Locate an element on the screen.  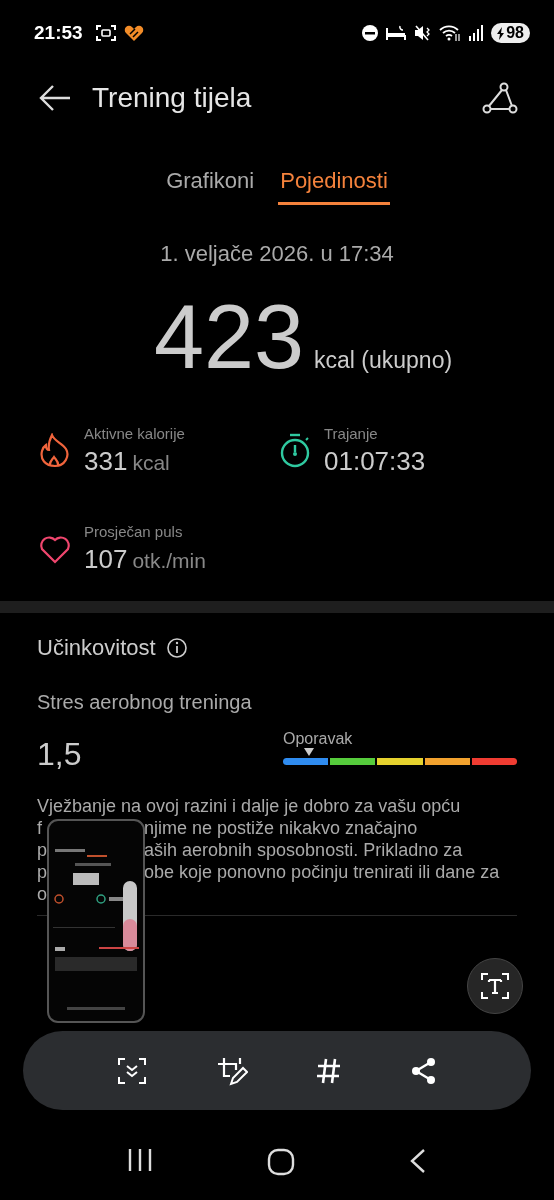
extract-text-button is located at coordinates (495, 986).